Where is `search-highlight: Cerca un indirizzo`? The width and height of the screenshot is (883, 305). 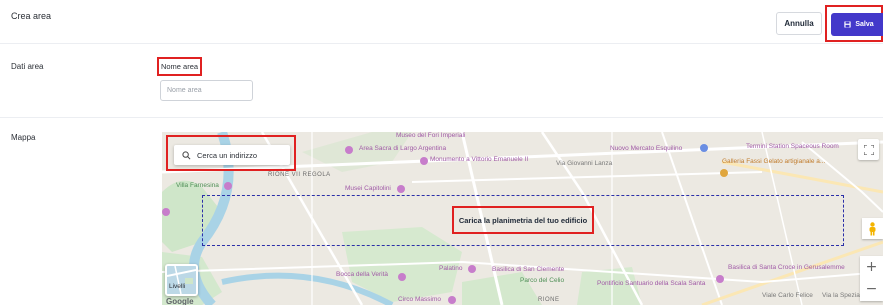 search-highlight: Cerca un indirizzo is located at coordinates (231, 153).